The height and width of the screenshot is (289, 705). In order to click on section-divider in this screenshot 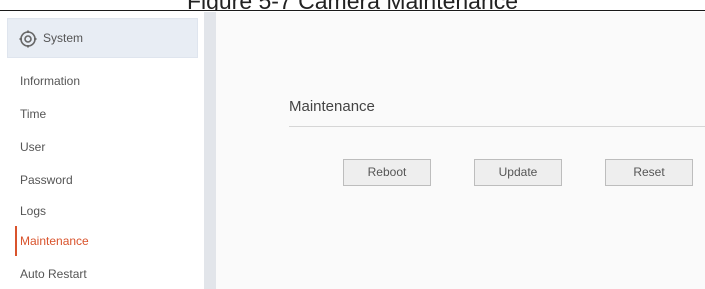, I will do `click(497, 126)`.